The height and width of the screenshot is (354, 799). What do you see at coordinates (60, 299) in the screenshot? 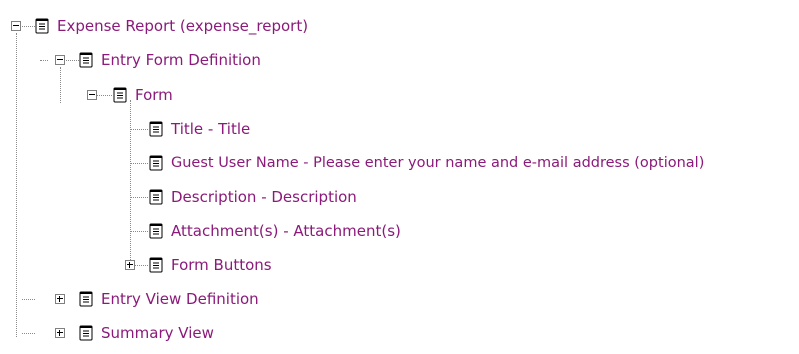
I see `expand-toggle-entry-view` at bounding box center [60, 299].